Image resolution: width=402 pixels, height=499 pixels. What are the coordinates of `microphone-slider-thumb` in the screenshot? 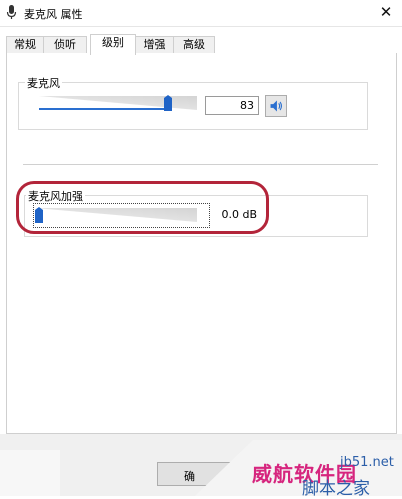 It's located at (167, 103).